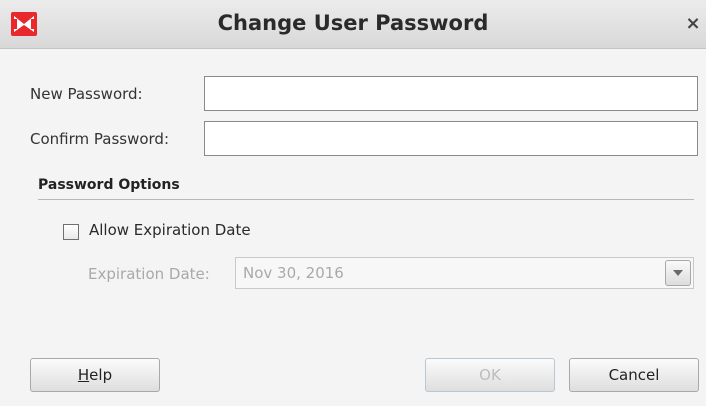 This screenshot has width=706, height=406. What do you see at coordinates (170, 230) in the screenshot?
I see `allow-expiration-label: Allow Expiration Date` at bounding box center [170, 230].